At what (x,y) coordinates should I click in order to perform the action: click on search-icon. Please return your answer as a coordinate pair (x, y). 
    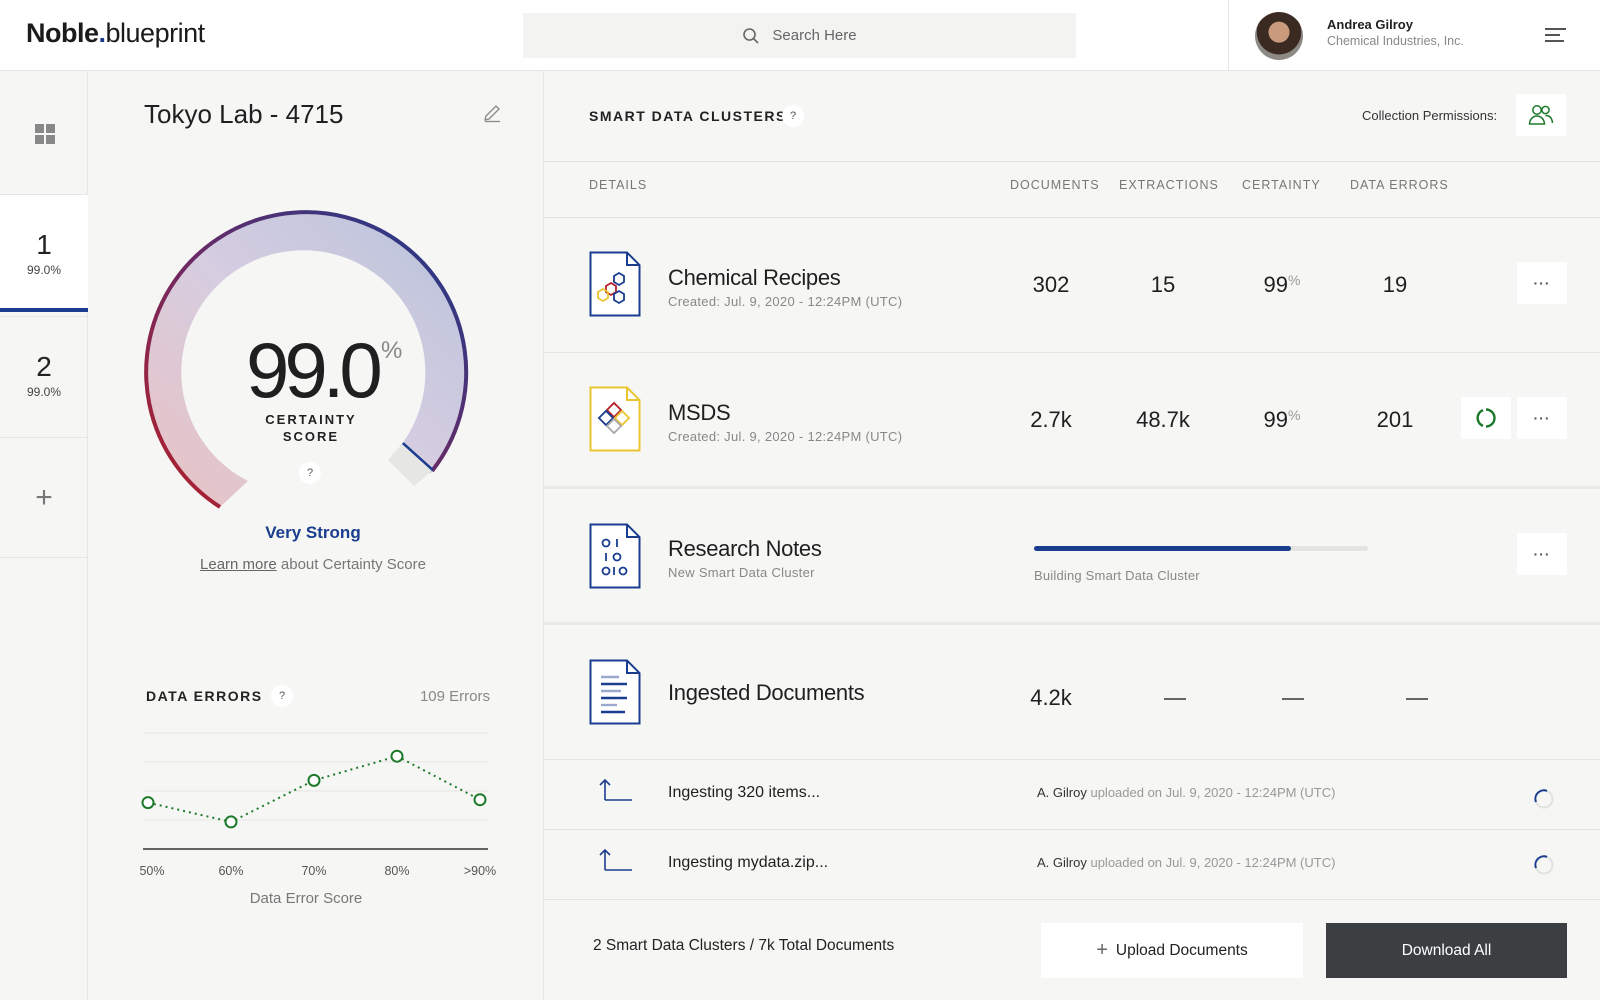
    Looking at the image, I should click on (751, 35).